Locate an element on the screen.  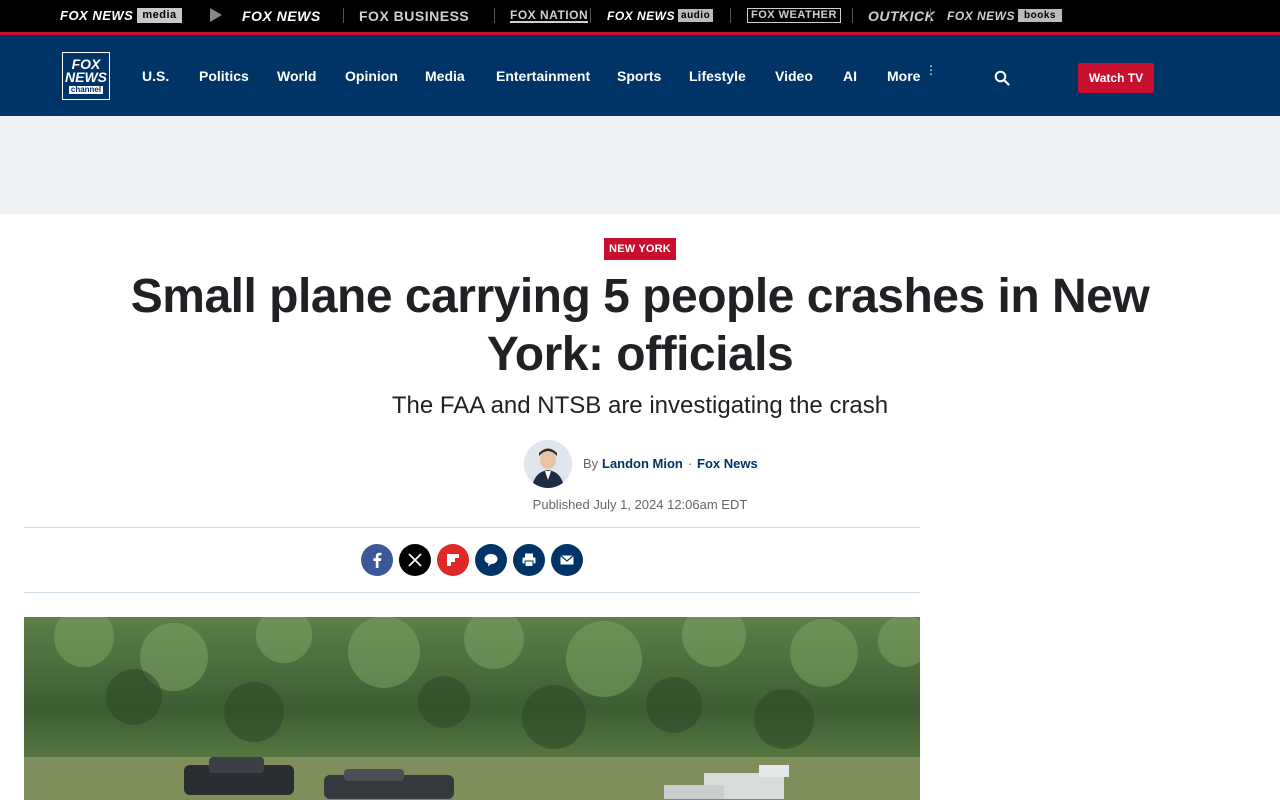
fox-news-media-tag: media is located at coordinates (159, 15).